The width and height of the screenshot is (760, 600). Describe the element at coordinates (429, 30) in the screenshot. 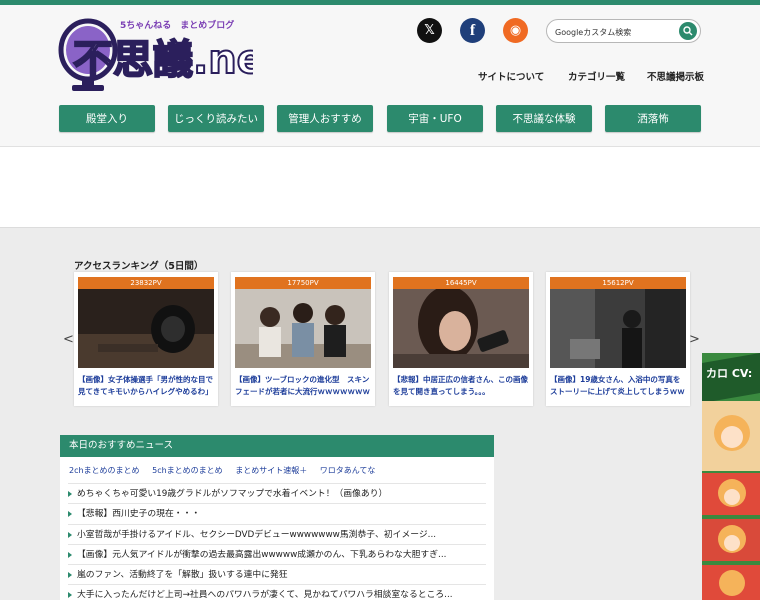

I see `x-social-icon: 𝕏` at that location.